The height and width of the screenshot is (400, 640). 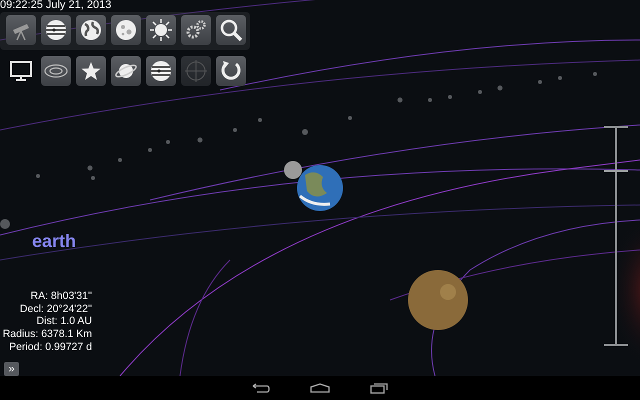 What do you see at coordinates (616, 236) in the screenshot?
I see `zoom-slider` at bounding box center [616, 236].